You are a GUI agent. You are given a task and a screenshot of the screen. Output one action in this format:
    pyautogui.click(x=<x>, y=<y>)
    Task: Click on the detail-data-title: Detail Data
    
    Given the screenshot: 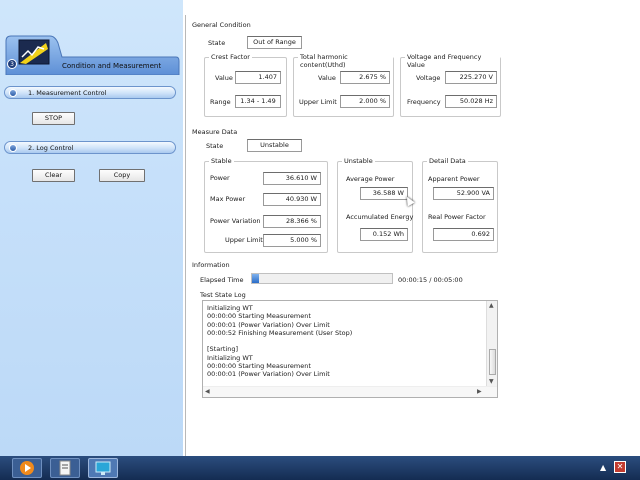 What is the action you would take?
    pyautogui.click(x=447, y=161)
    